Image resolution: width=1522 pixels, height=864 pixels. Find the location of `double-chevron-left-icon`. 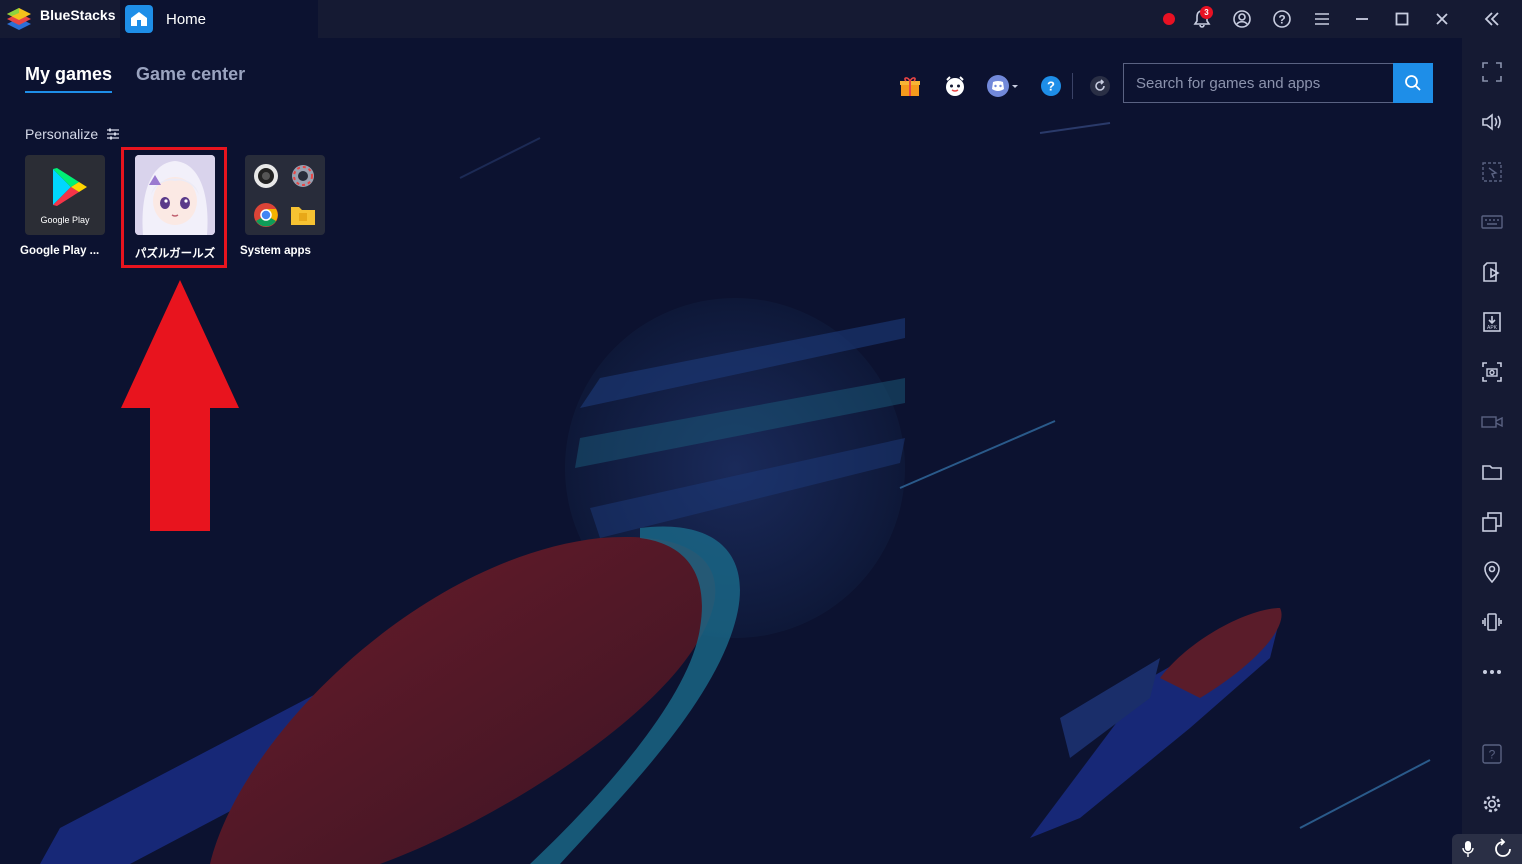

double-chevron-left-icon is located at coordinates (1491, 19).